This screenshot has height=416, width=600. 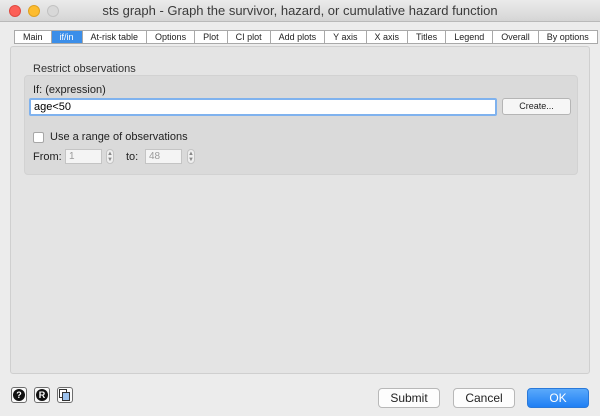 What do you see at coordinates (110, 156) in the screenshot?
I see `from-stepper: ▲ ▼` at bounding box center [110, 156].